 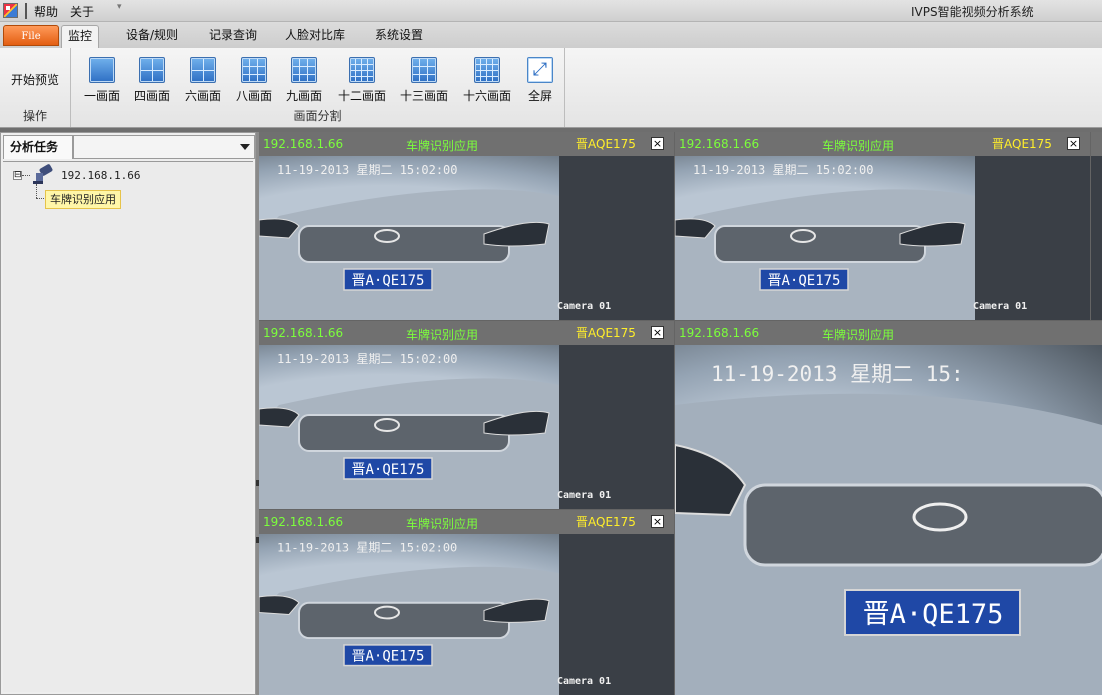 What do you see at coordinates (119, 7) in the screenshot?
I see `quick-access-dropdown-icon: ▾` at bounding box center [119, 7].